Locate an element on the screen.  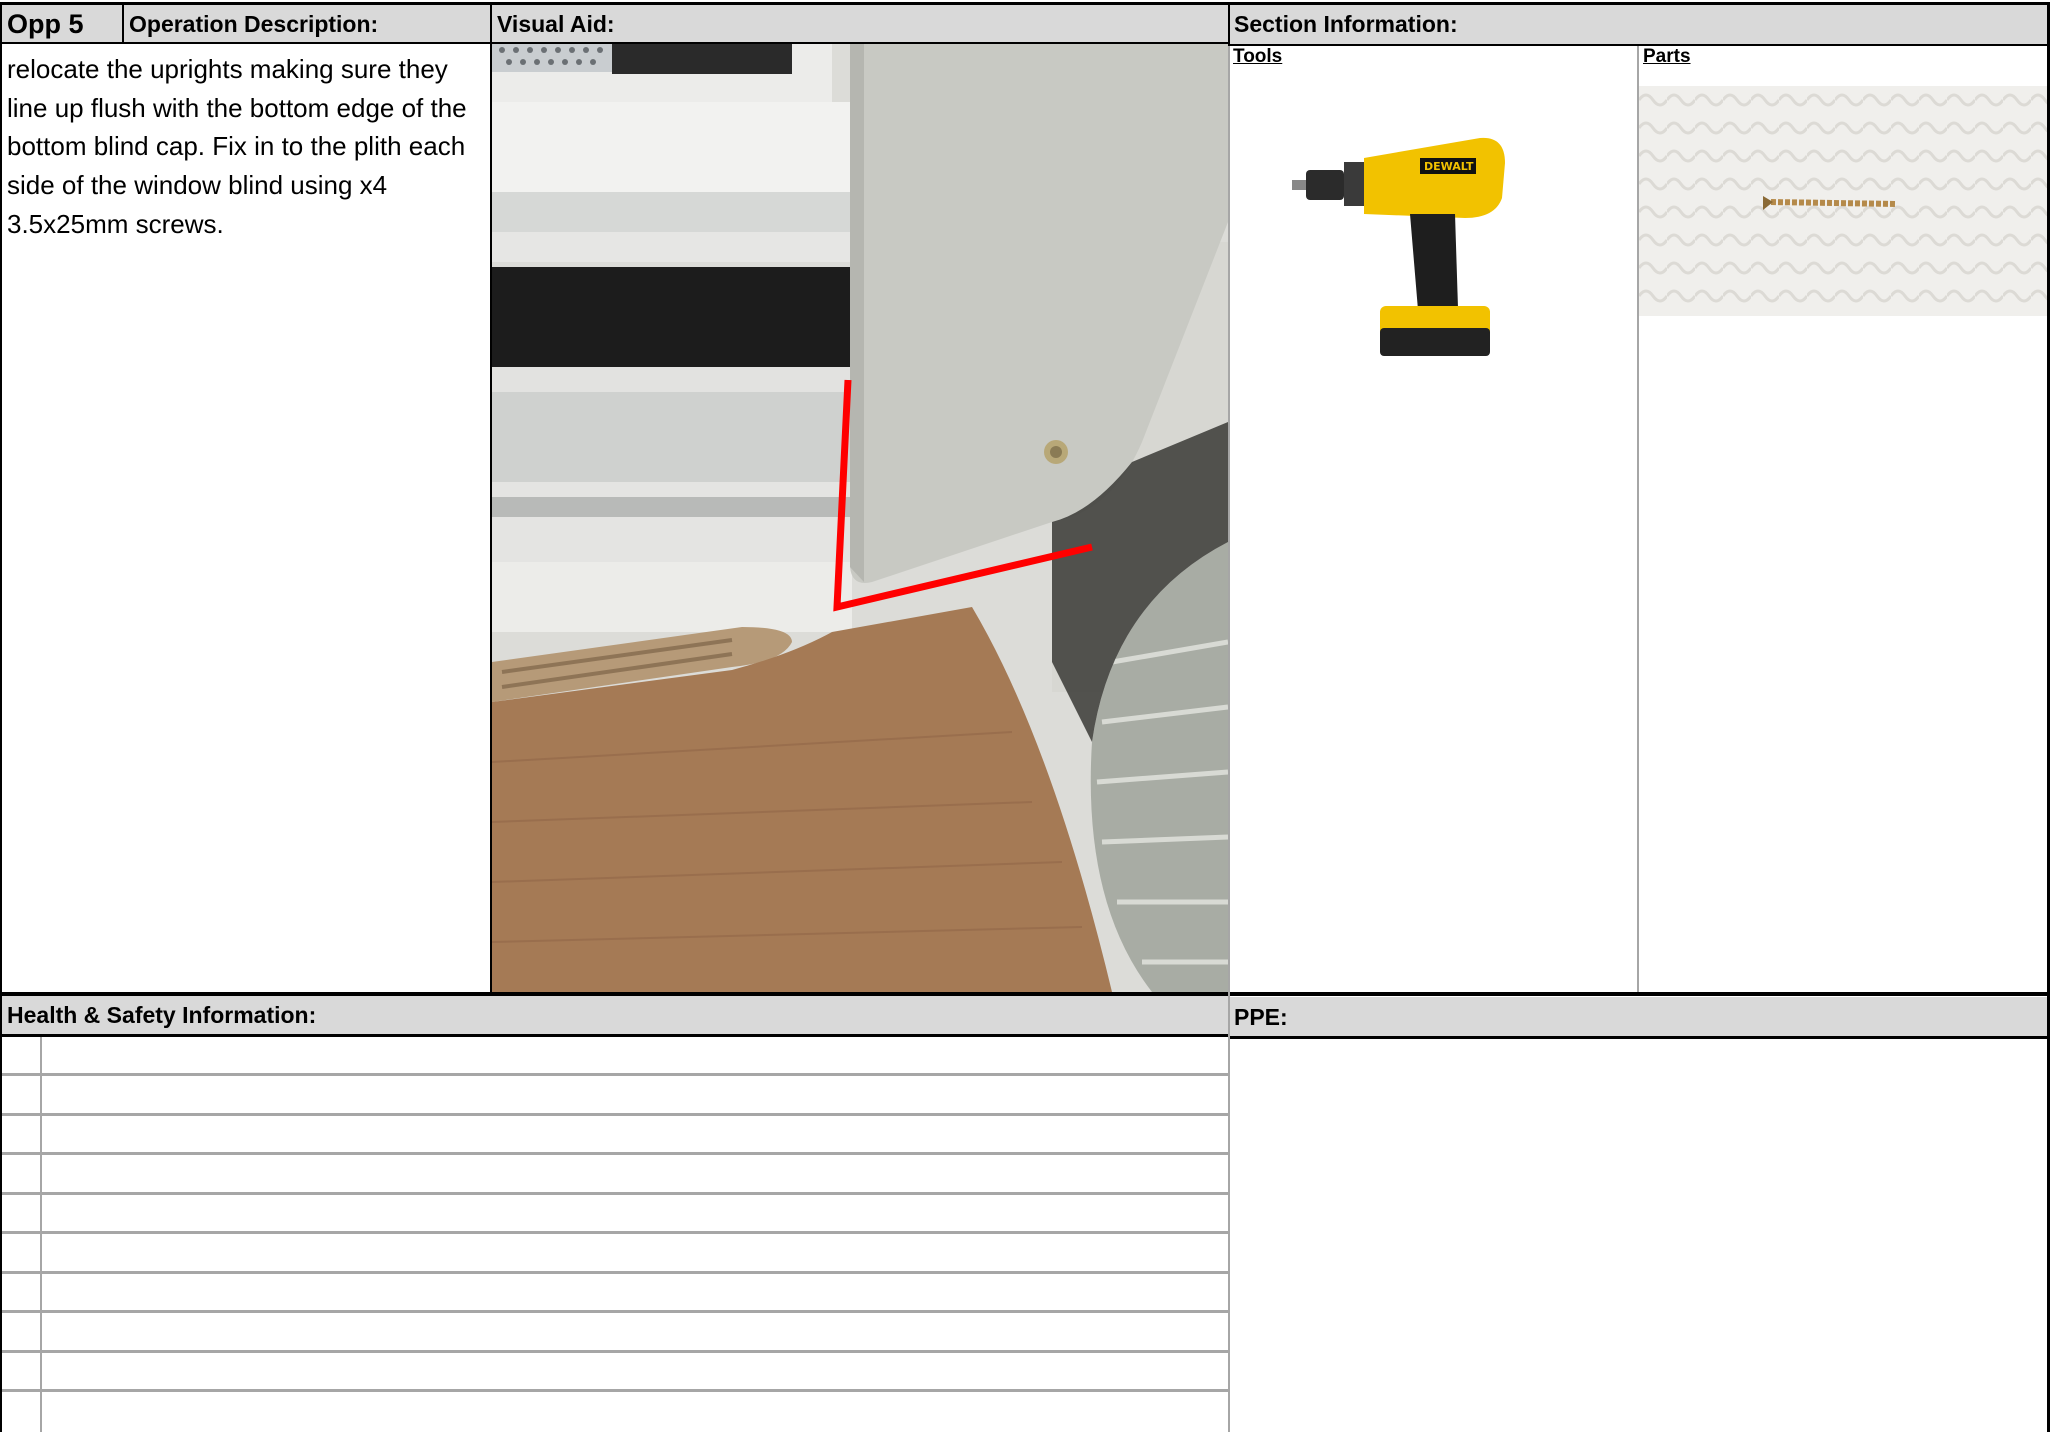
health-safety-label: Health & Safety Information: is located at coordinates (162, 1015).